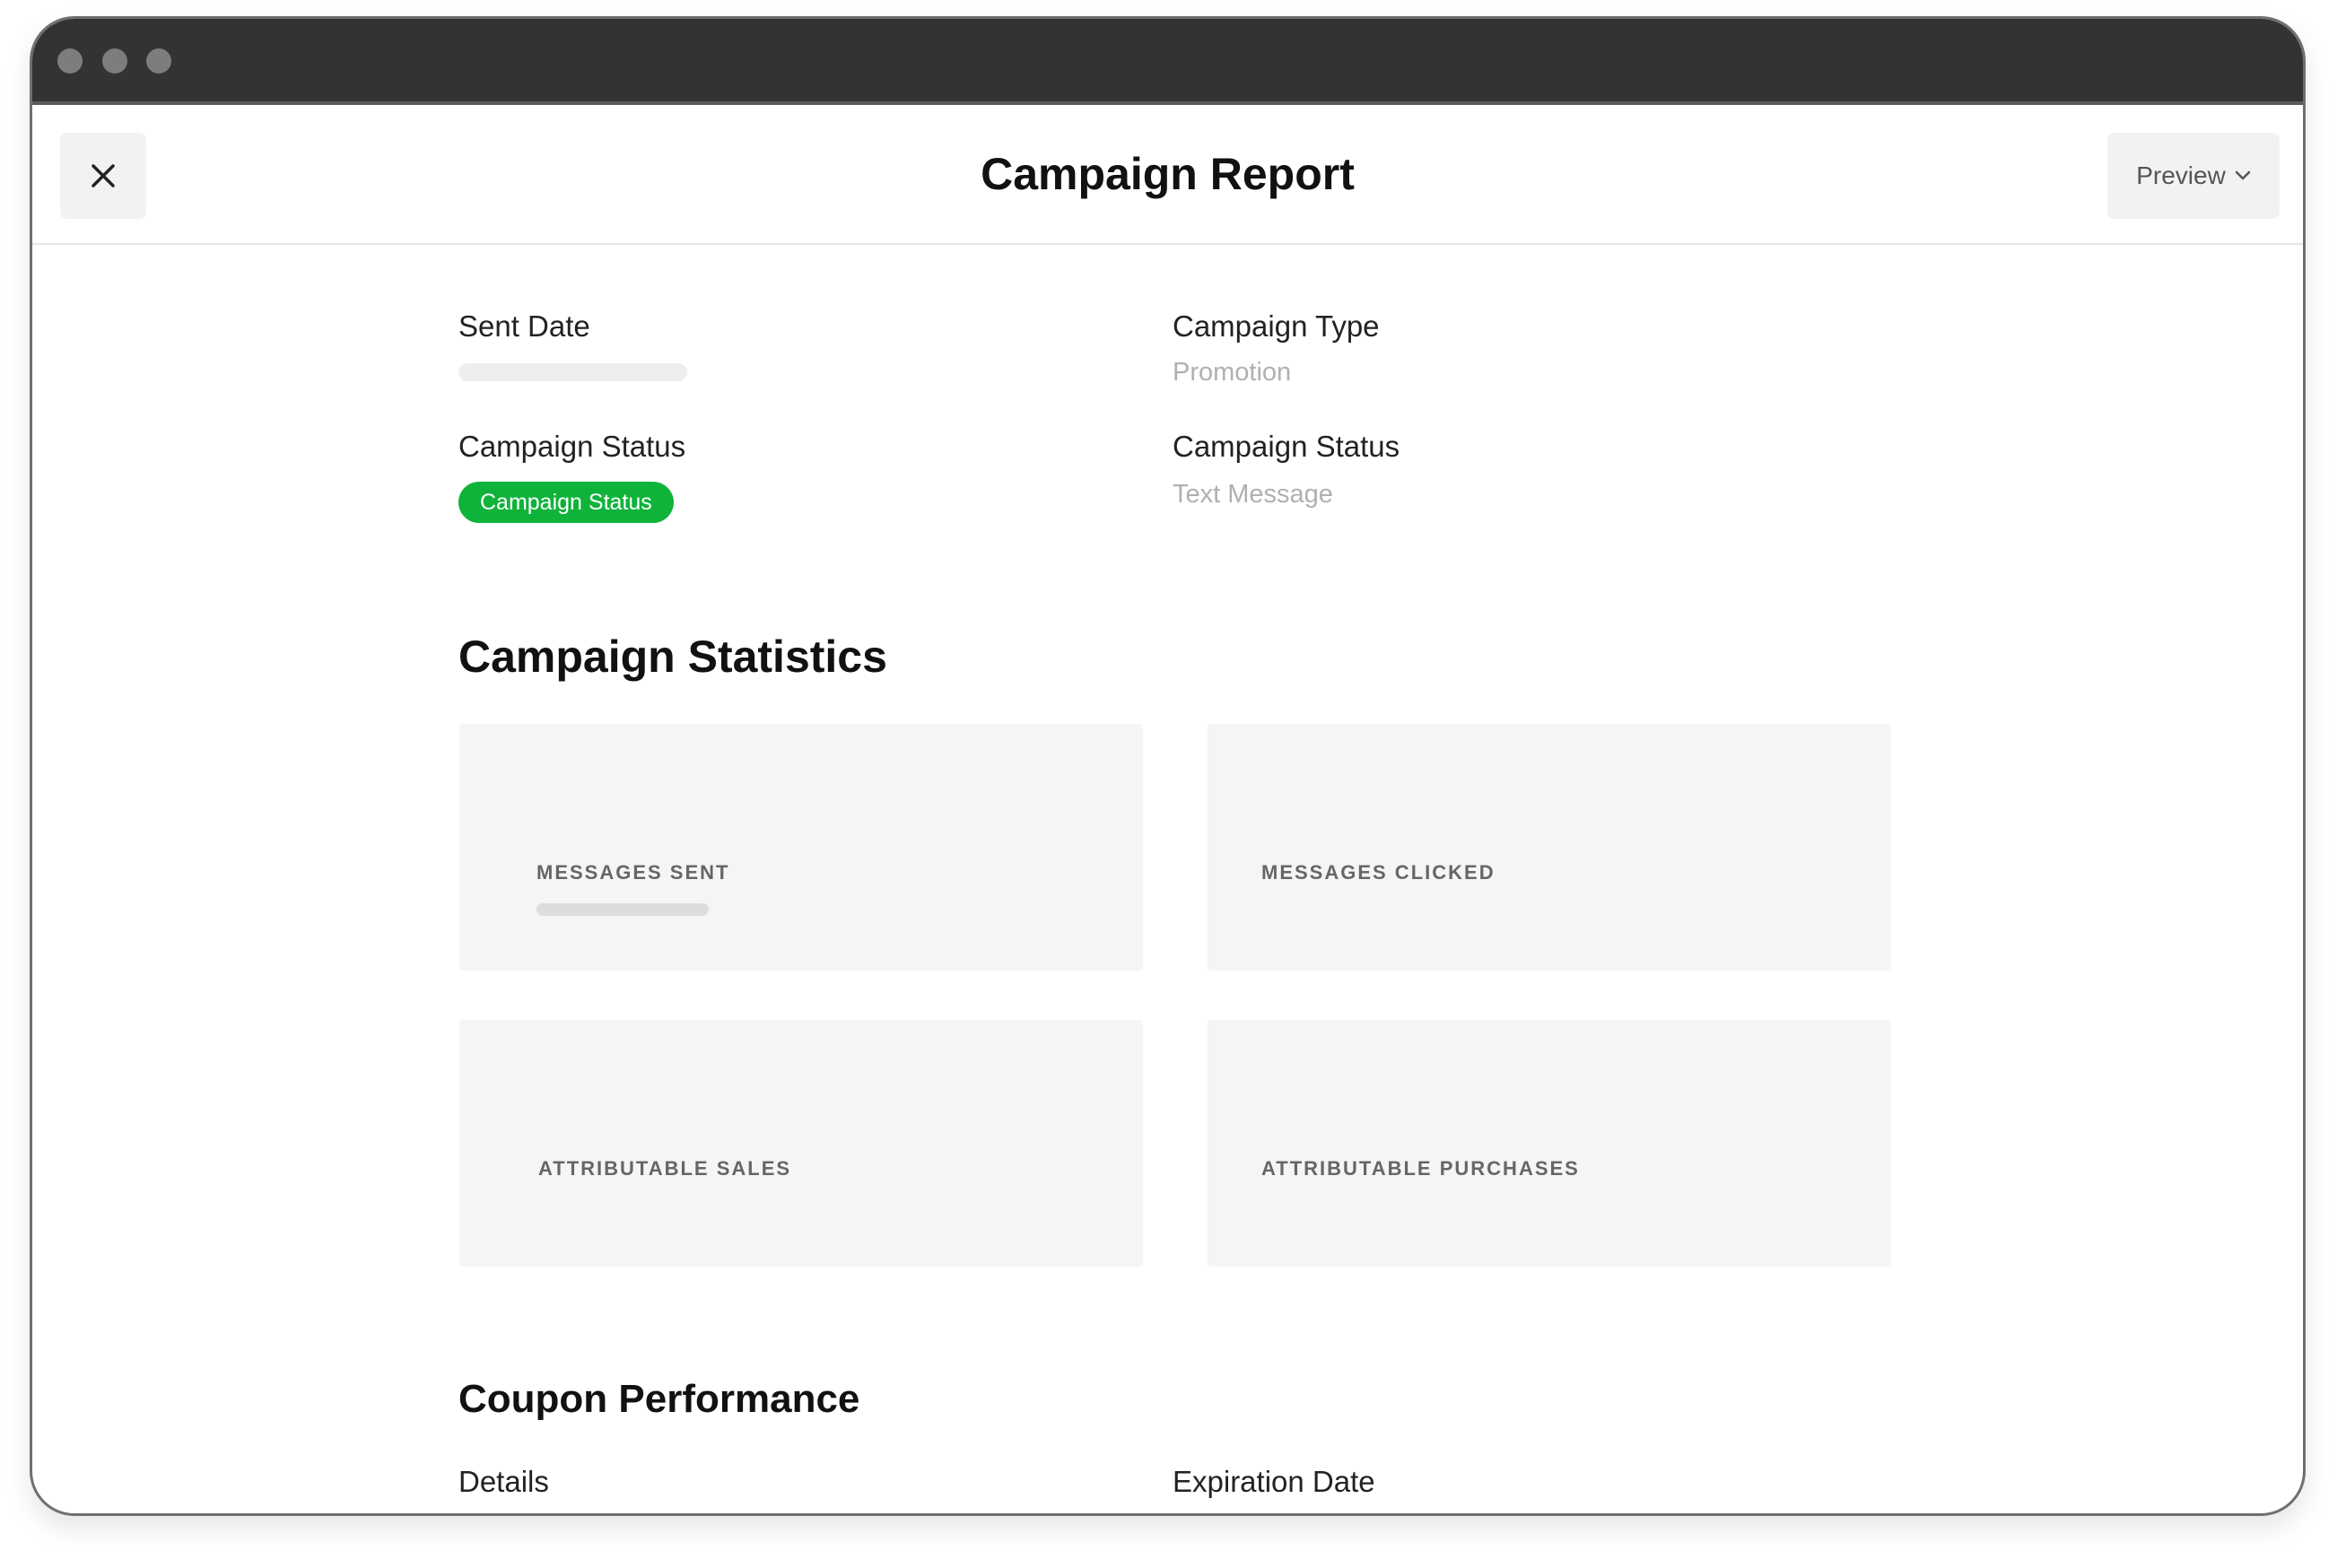 The width and height of the screenshot is (2346, 1568). Describe the element at coordinates (572, 447) in the screenshot. I see `campaign-status-label: Campaign Status` at that location.